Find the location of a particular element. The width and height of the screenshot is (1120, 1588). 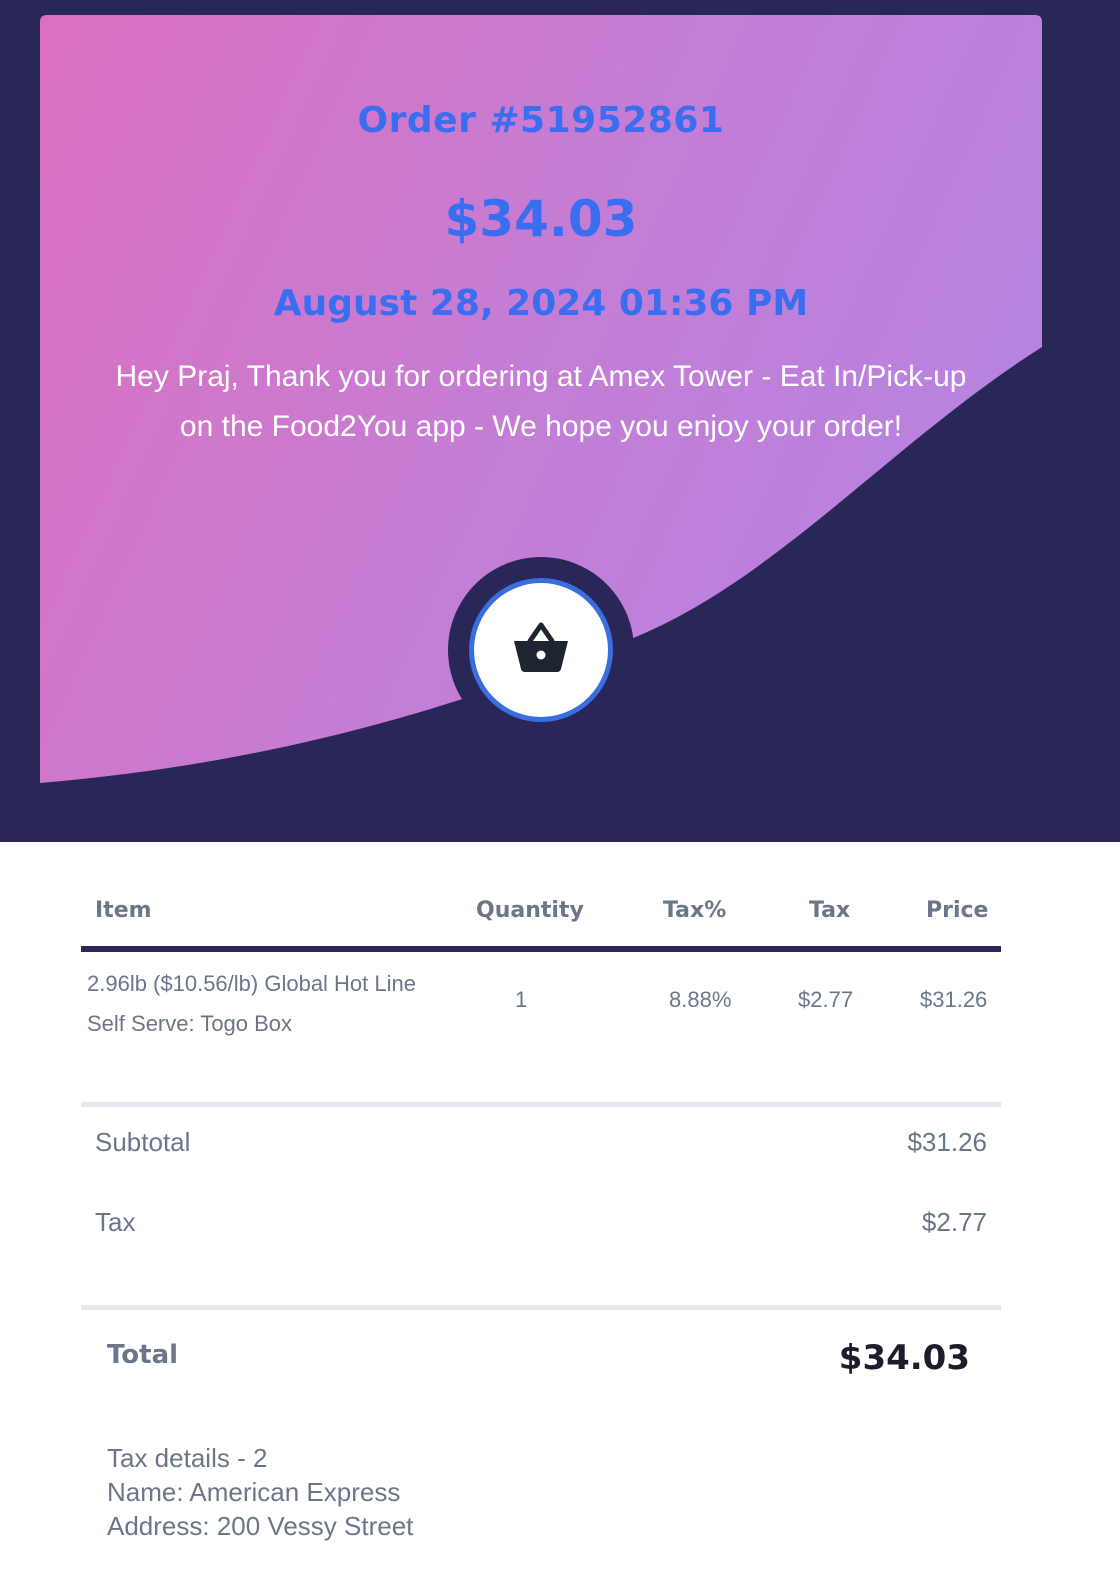

item-tax-percent: 8.88% is located at coordinates (700, 999).